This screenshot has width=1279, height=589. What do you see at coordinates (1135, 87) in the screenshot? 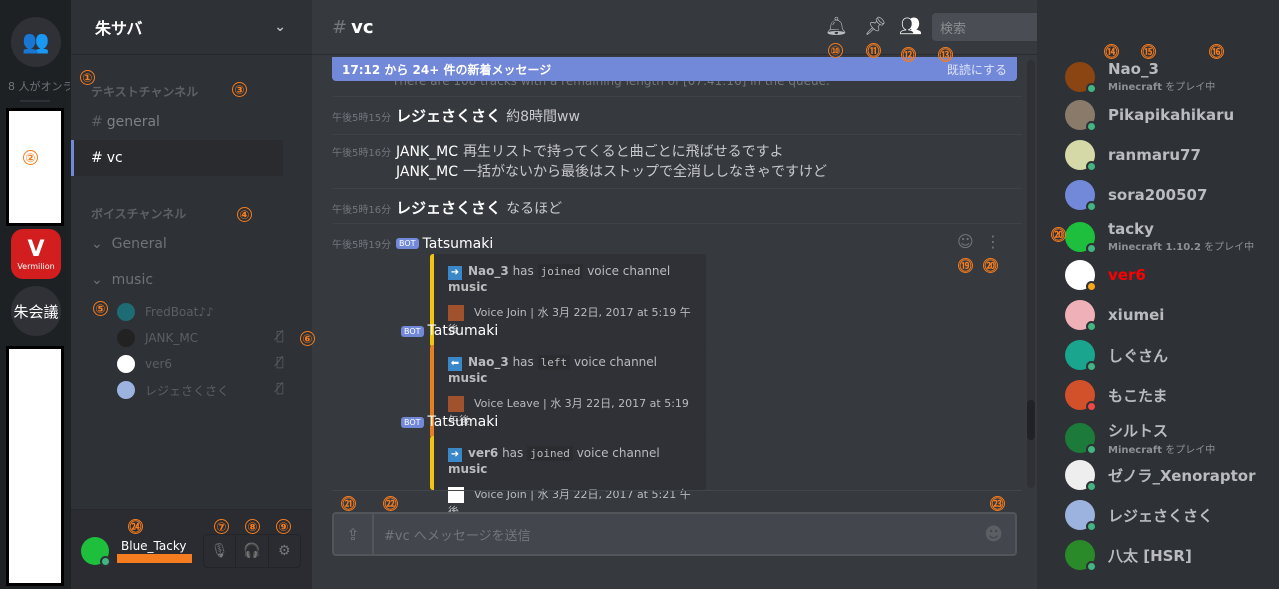
I see `game-name: Minecraft` at bounding box center [1135, 87].